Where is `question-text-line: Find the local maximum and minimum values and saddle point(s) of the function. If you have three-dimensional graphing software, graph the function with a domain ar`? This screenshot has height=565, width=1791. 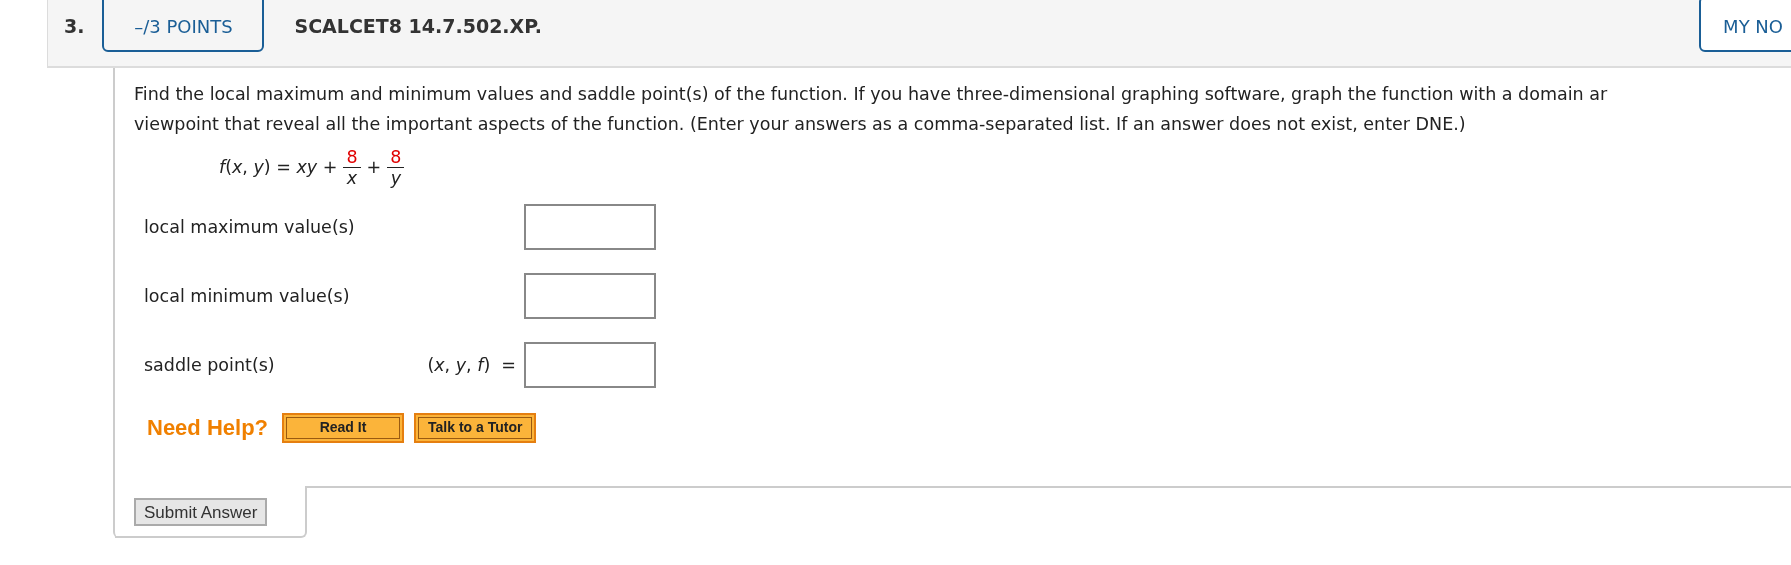 question-text-line: Find the local maximum and minimum values and saddle point(s) of the function. If you have three-dimensional graphing software, graph the function with a domain ar is located at coordinates (871, 94).